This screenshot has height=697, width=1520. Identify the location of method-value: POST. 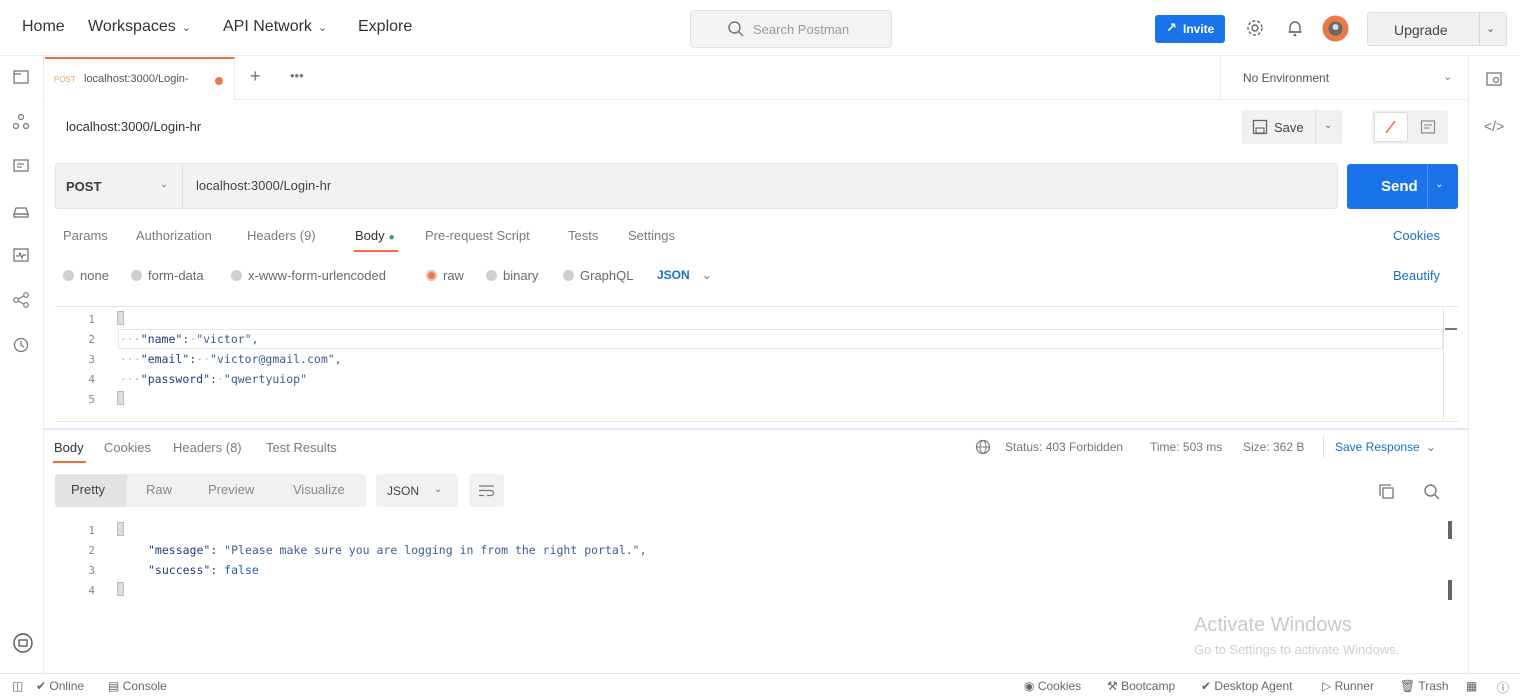
(84, 186).